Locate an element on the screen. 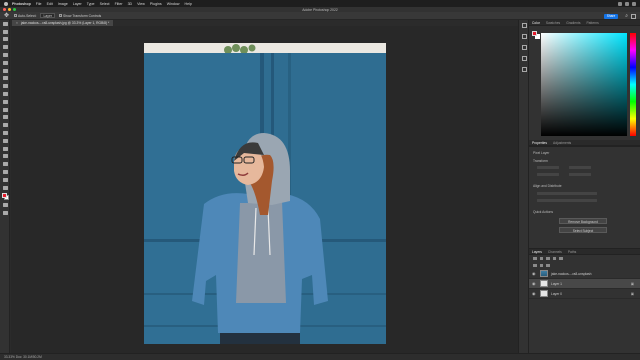 The width and height of the screenshot is (640, 360). layer-row-layer-1: ◉ Layer 1 ▣ is located at coordinates (584, 284).